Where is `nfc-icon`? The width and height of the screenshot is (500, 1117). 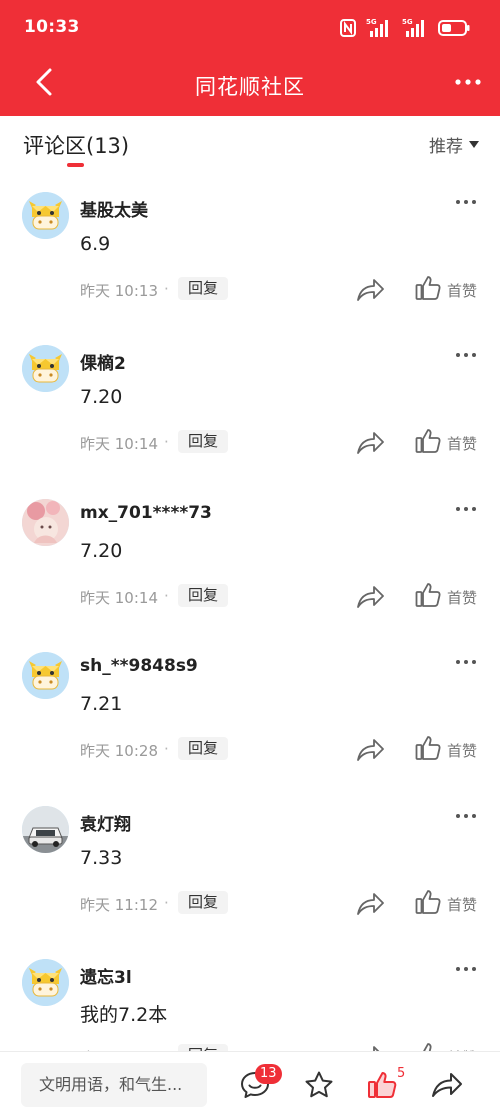
nfc-icon is located at coordinates (348, 28).